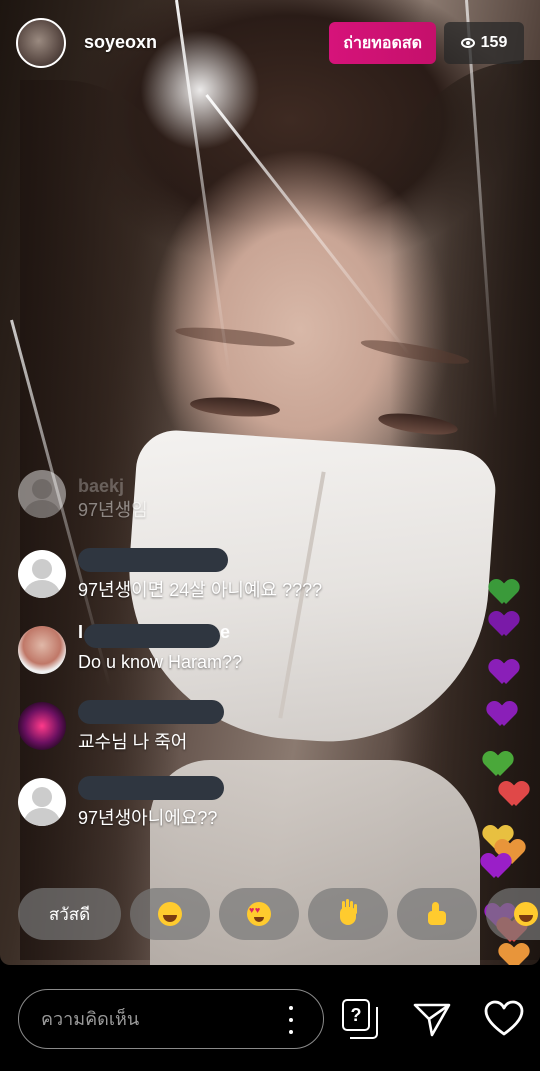 The width and height of the screenshot is (540, 1071). Describe the element at coordinates (360, 1019) in the screenshot. I see `question-icon: ?` at that location.